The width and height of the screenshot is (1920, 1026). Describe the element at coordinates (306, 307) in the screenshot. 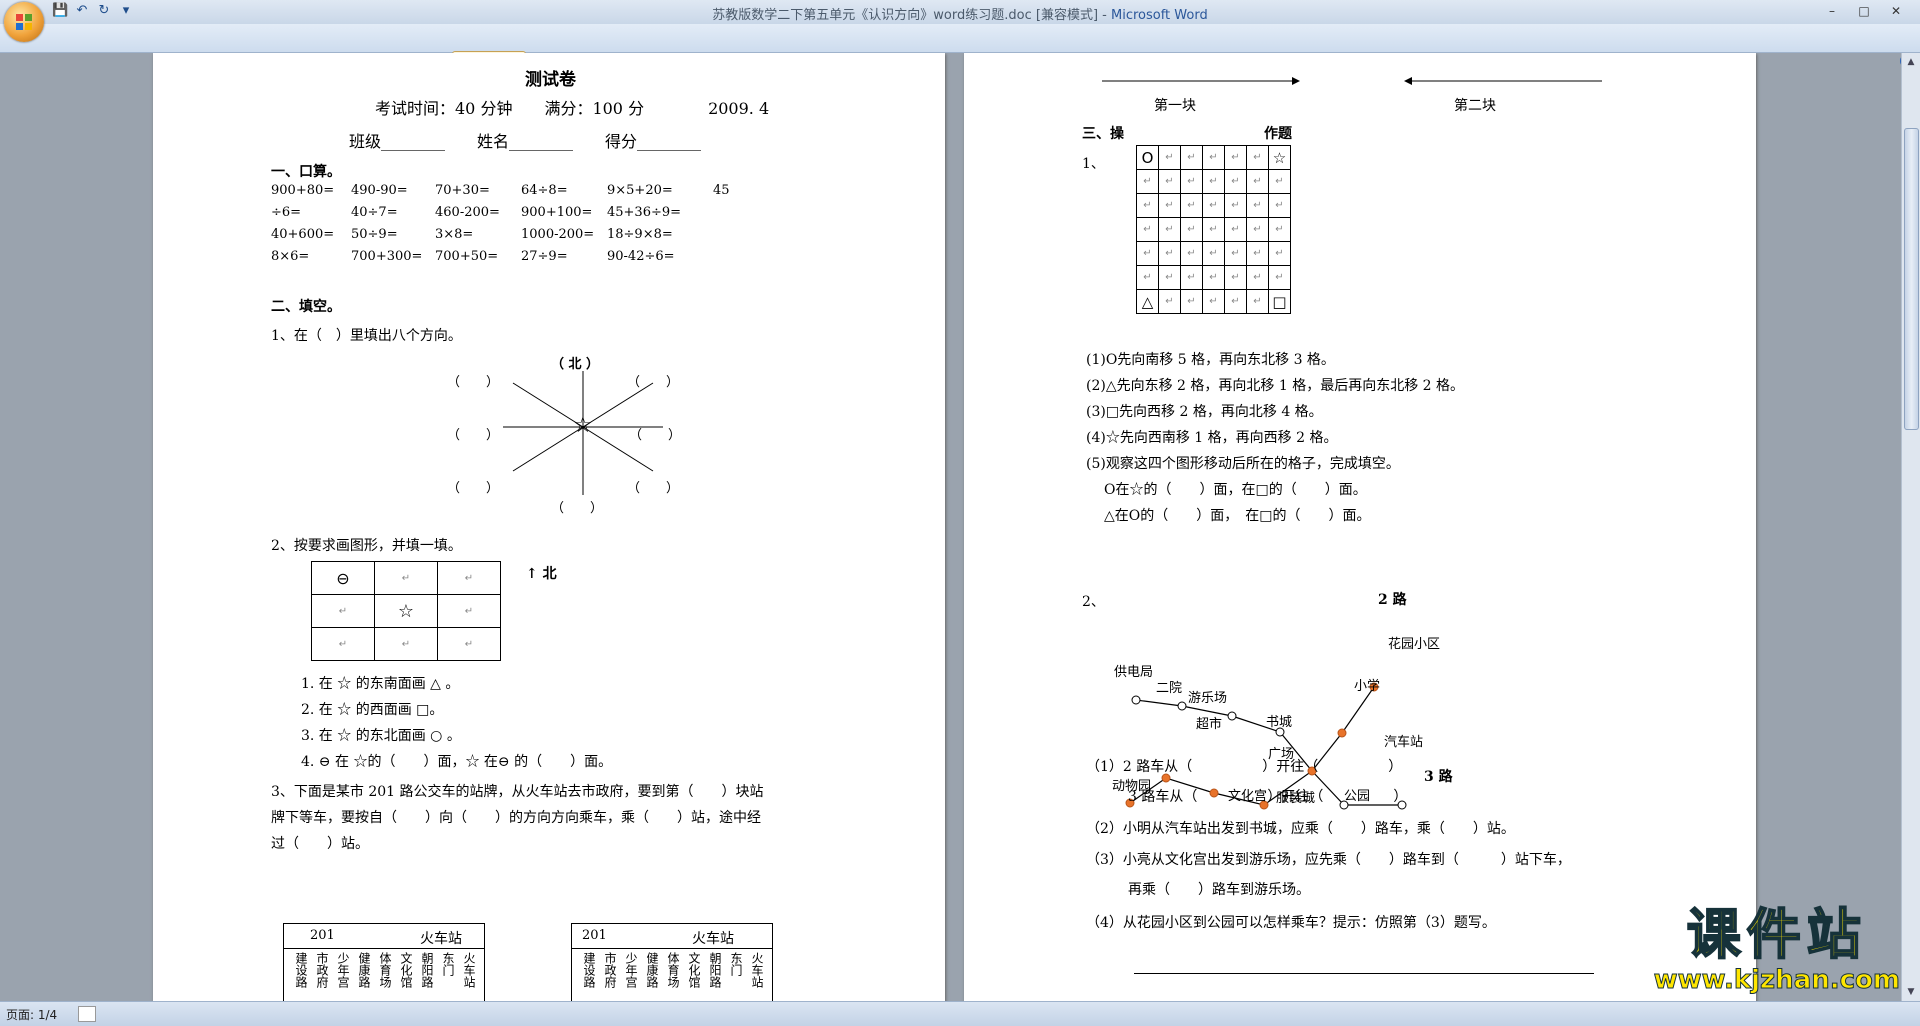

I see `section-2-heading: 二、填空。` at that location.